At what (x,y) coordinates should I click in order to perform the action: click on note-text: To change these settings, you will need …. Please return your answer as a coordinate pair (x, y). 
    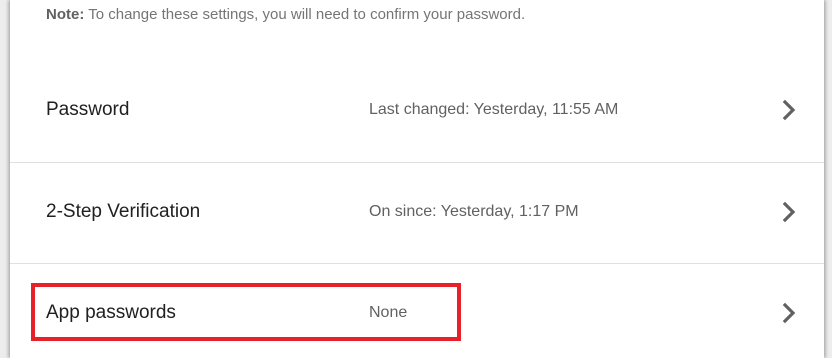
    Looking at the image, I should click on (305, 14).